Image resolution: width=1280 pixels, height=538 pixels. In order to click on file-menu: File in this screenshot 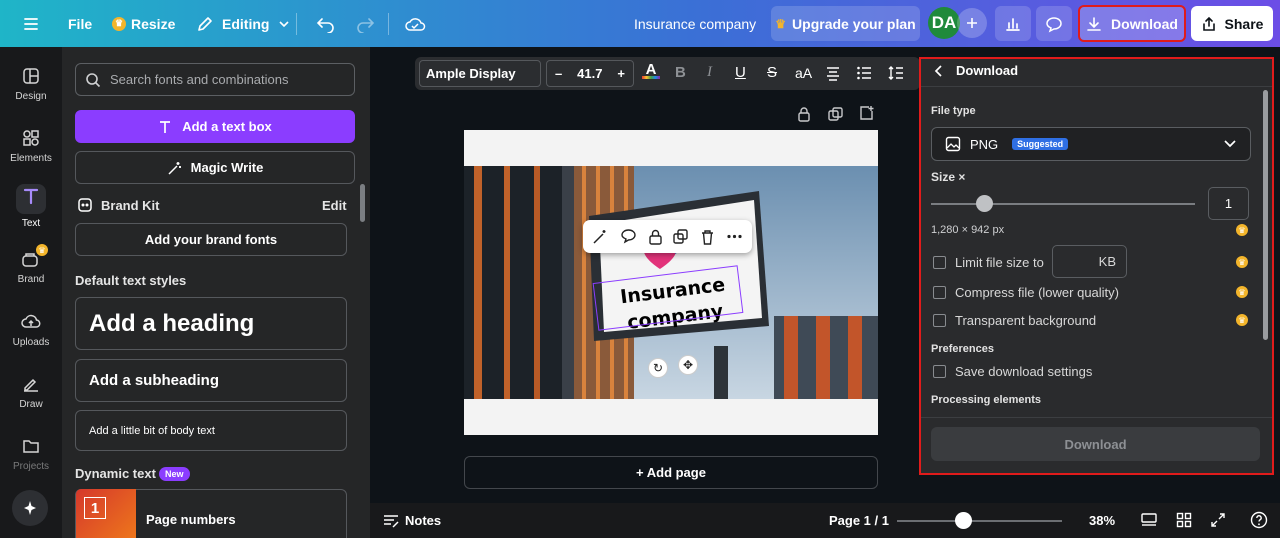, I will do `click(80, 23)`.